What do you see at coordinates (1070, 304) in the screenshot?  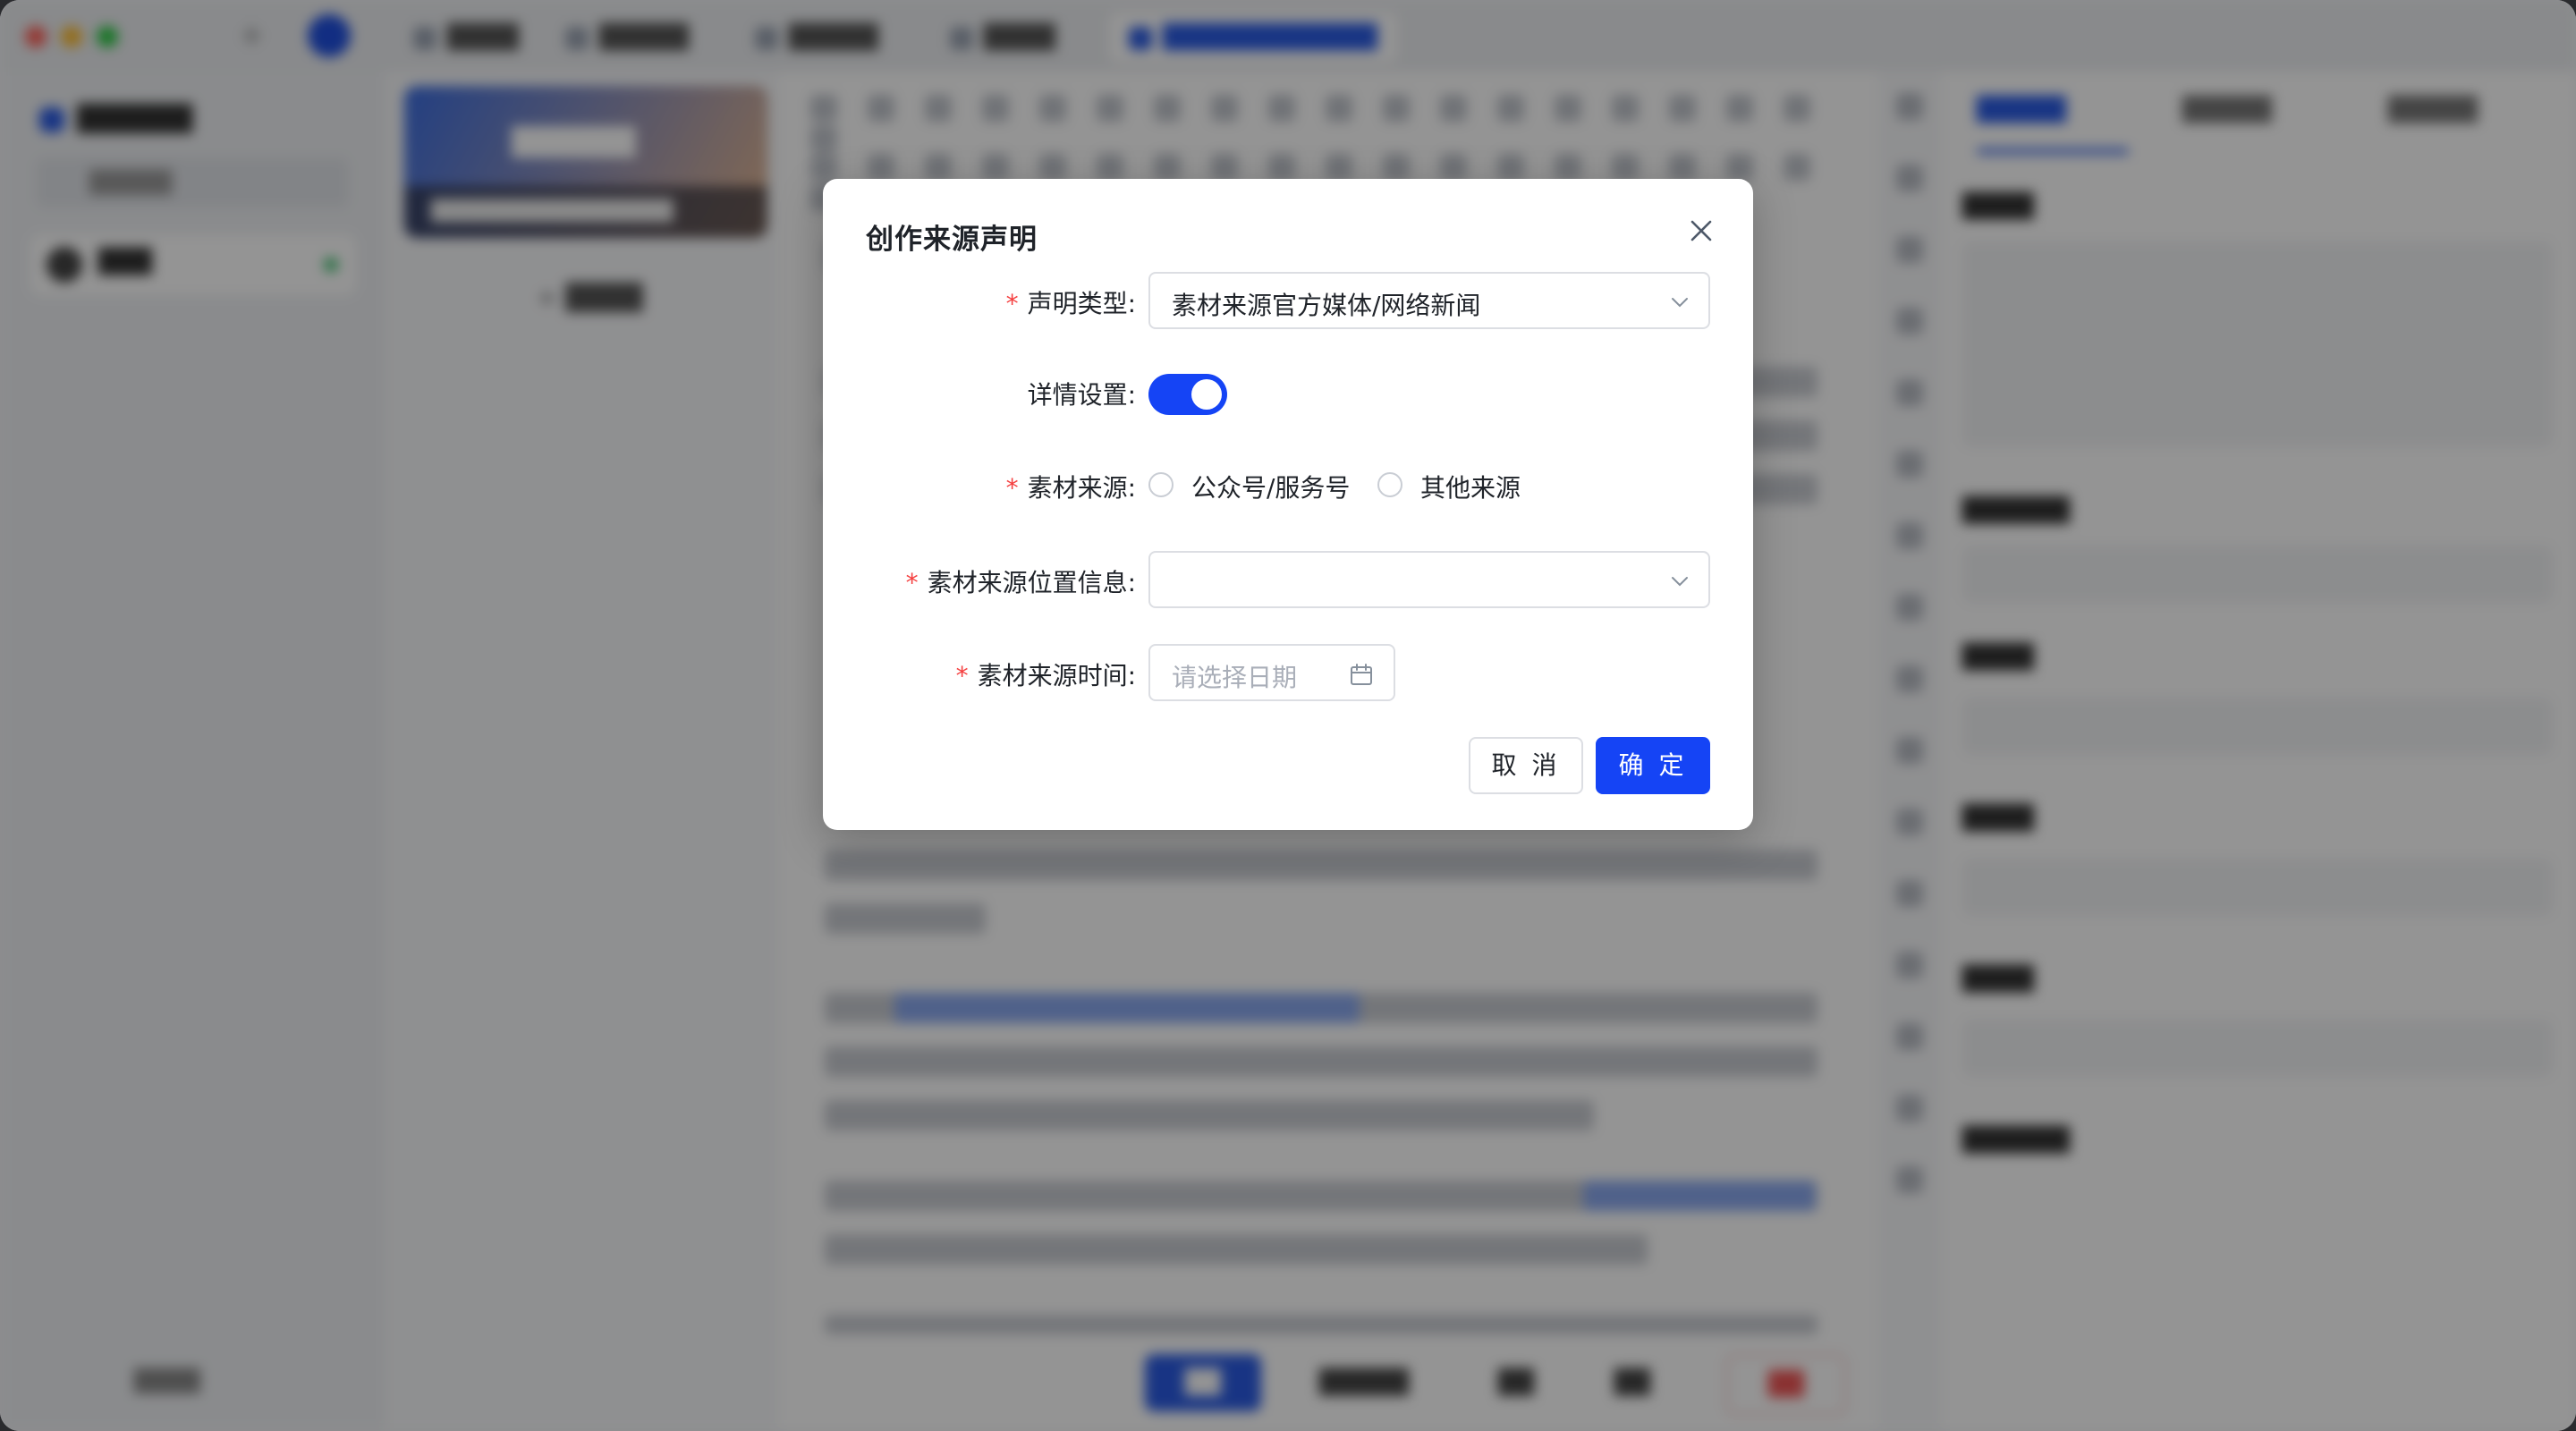 I see `declaration-type-label: * 声明类型:` at bounding box center [1070, 304].